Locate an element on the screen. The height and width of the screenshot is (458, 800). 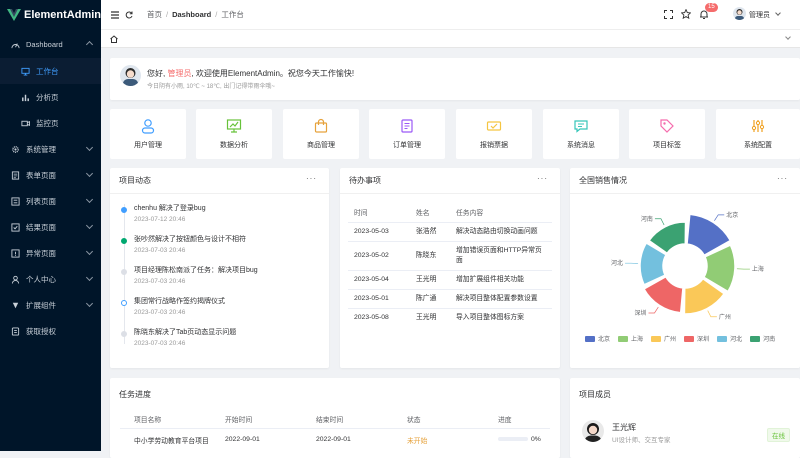
timeline-item: chenhu 解决了登录bug 2023-07-12 20:46 is located at coordinates (219, 219).